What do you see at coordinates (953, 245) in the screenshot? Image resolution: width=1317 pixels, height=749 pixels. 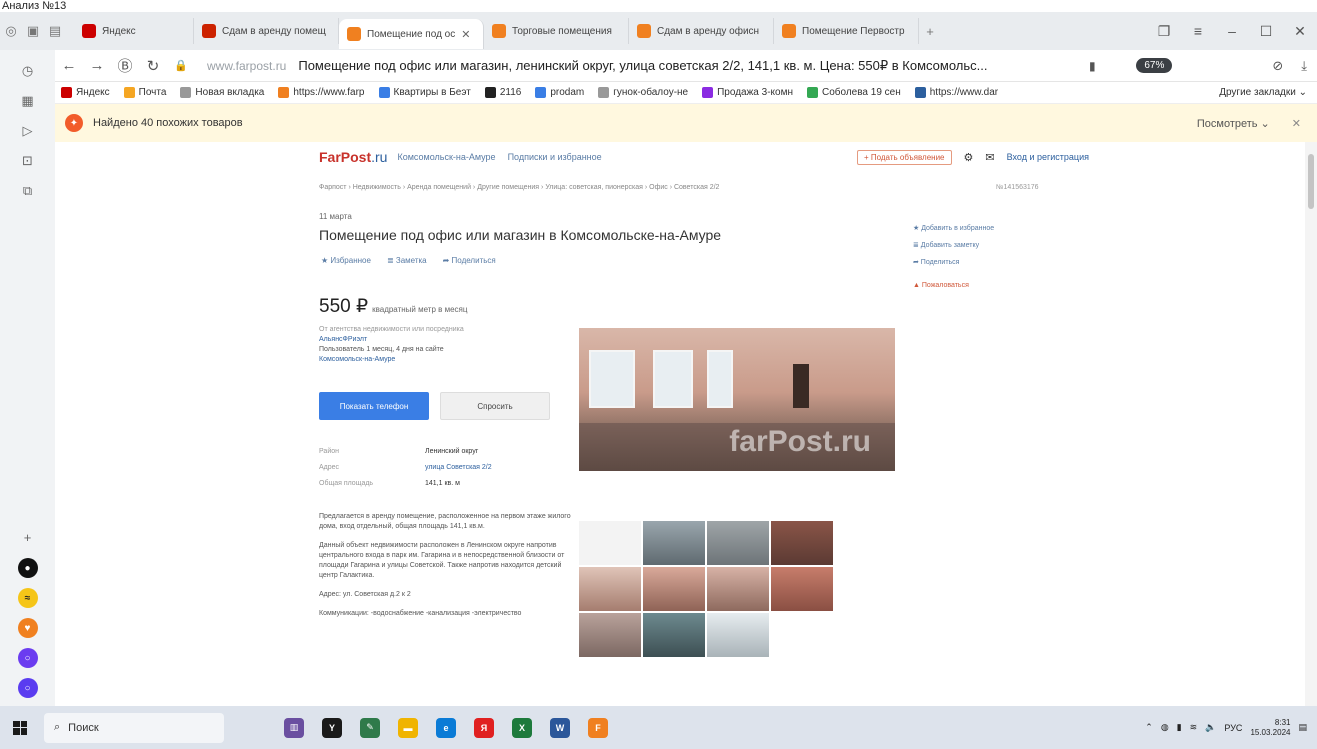 I see `add-note-link: ≣ Добавить заметку` at bounding box center [953, 245].